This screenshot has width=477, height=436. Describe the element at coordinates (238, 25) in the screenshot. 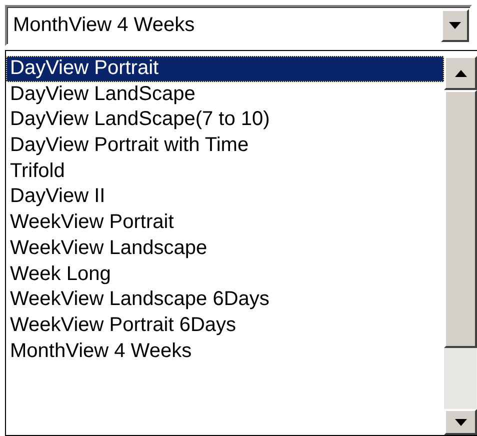

I see `dropdown-field: MonthView 4 Weeks` at that location.